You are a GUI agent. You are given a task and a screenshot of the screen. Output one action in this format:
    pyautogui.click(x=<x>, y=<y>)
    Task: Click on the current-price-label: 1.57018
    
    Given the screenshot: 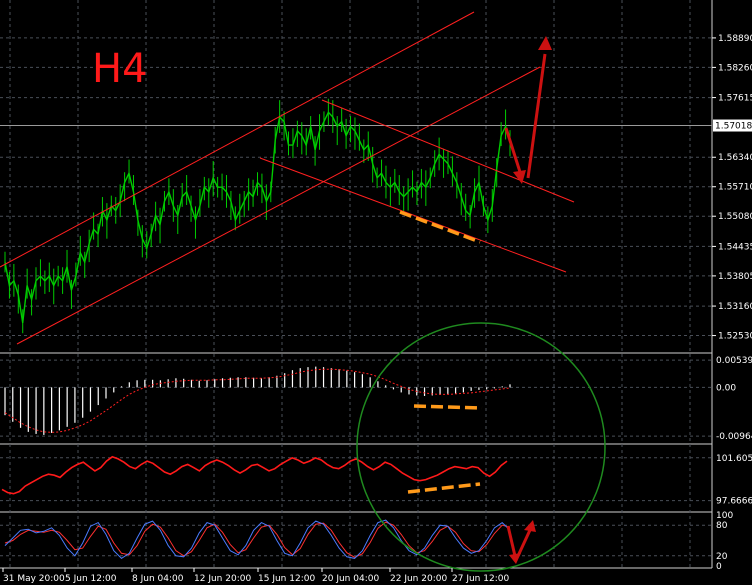 What is the action you would take?
    pyautogui.click(x=733, y=127)
    